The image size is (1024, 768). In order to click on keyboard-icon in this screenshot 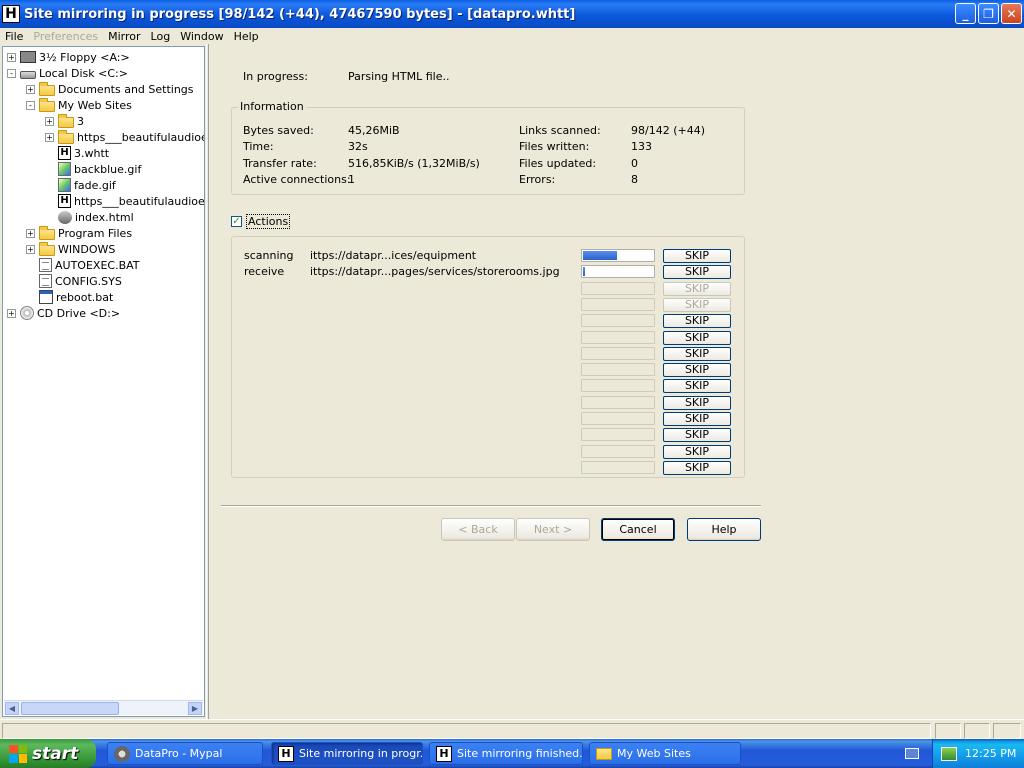, I will do `click(912, 753)`.